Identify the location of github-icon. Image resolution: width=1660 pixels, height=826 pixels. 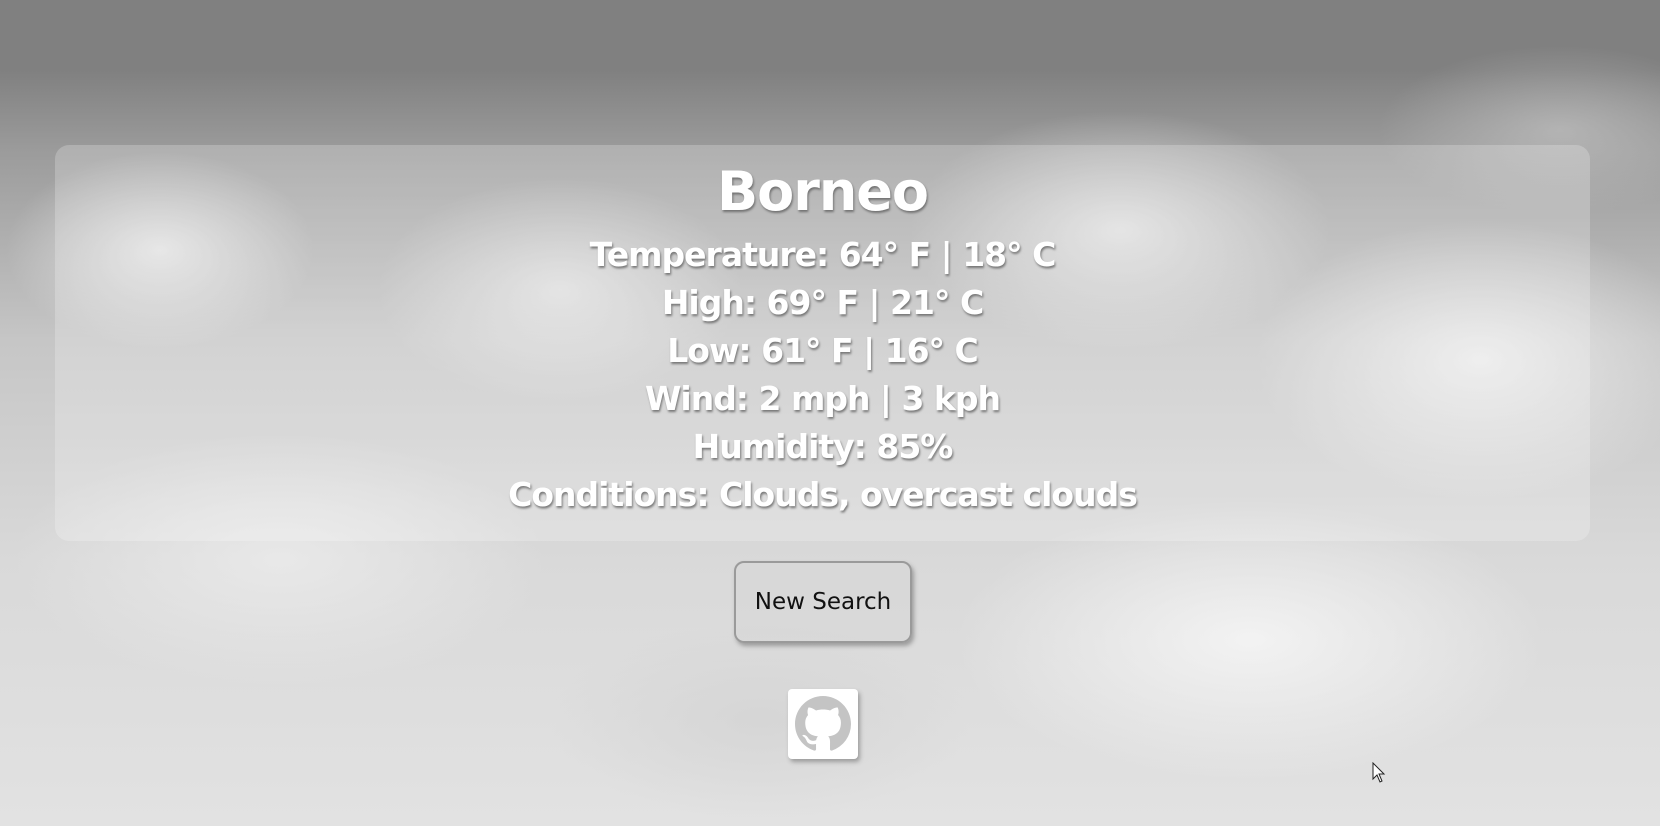
(823, 723).